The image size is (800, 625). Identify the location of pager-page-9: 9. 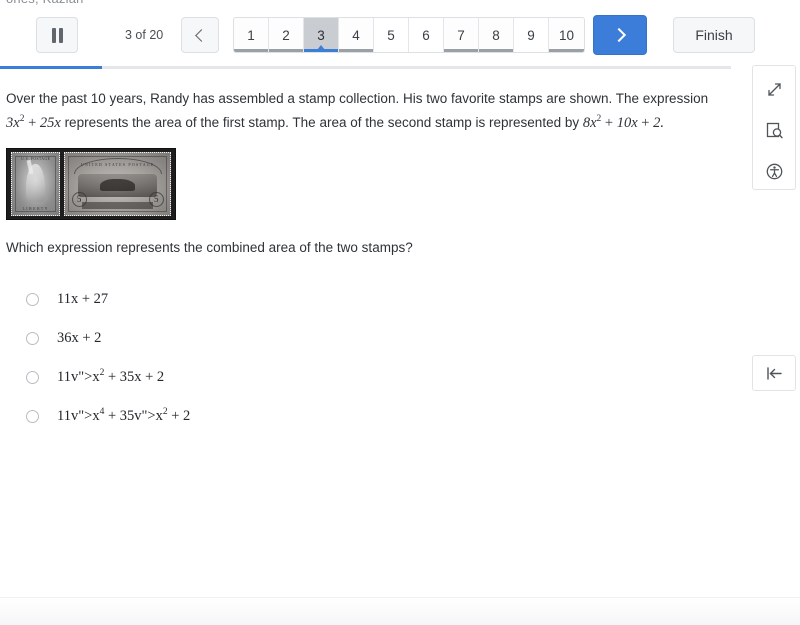
(531, 35).